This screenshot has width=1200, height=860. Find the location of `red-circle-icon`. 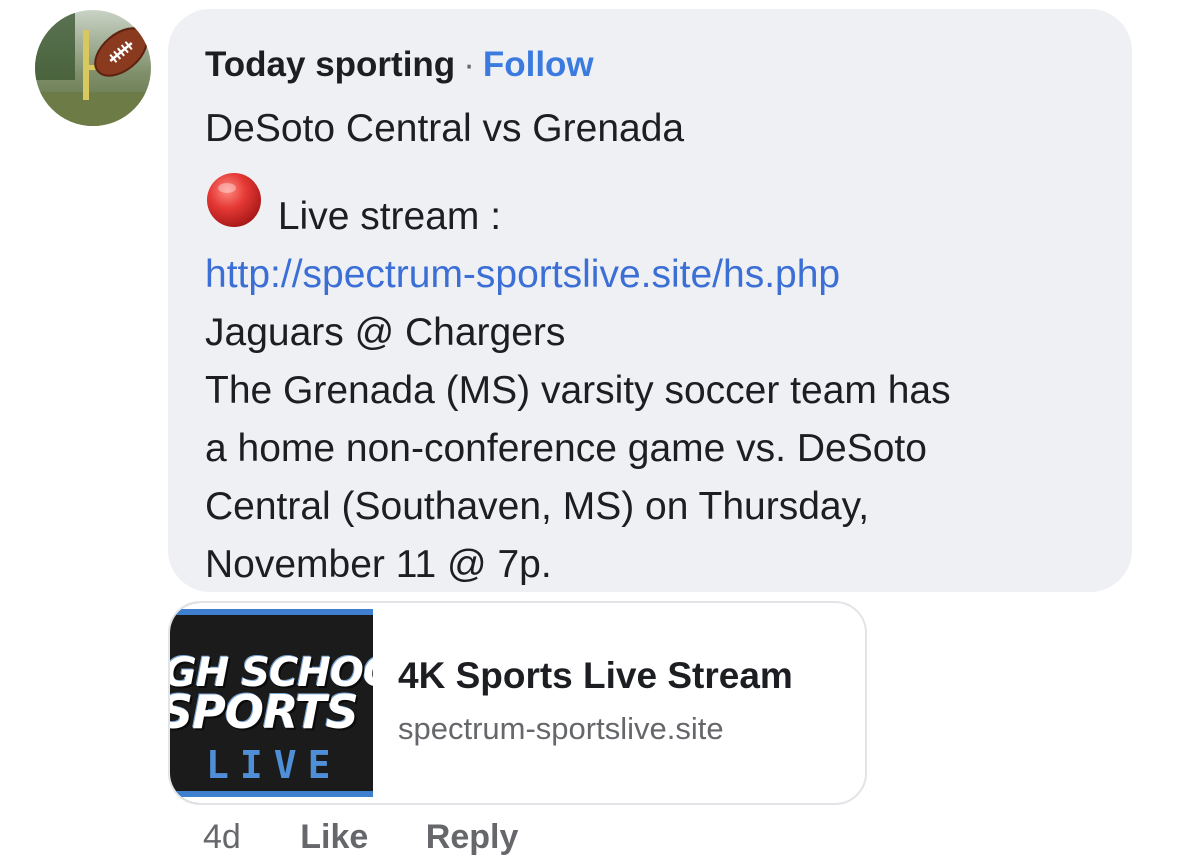

red-circle-icon is located at coordinates (234, 200).